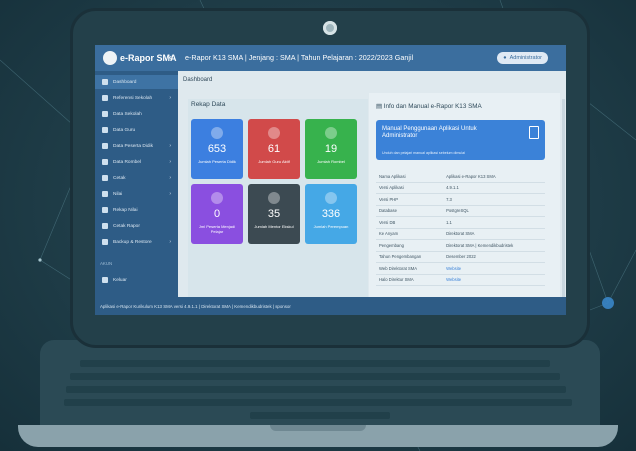 This screenshot has height=451, width=636. I want to click on sidebar-item-label: Data Rombel, so click(127, 162).